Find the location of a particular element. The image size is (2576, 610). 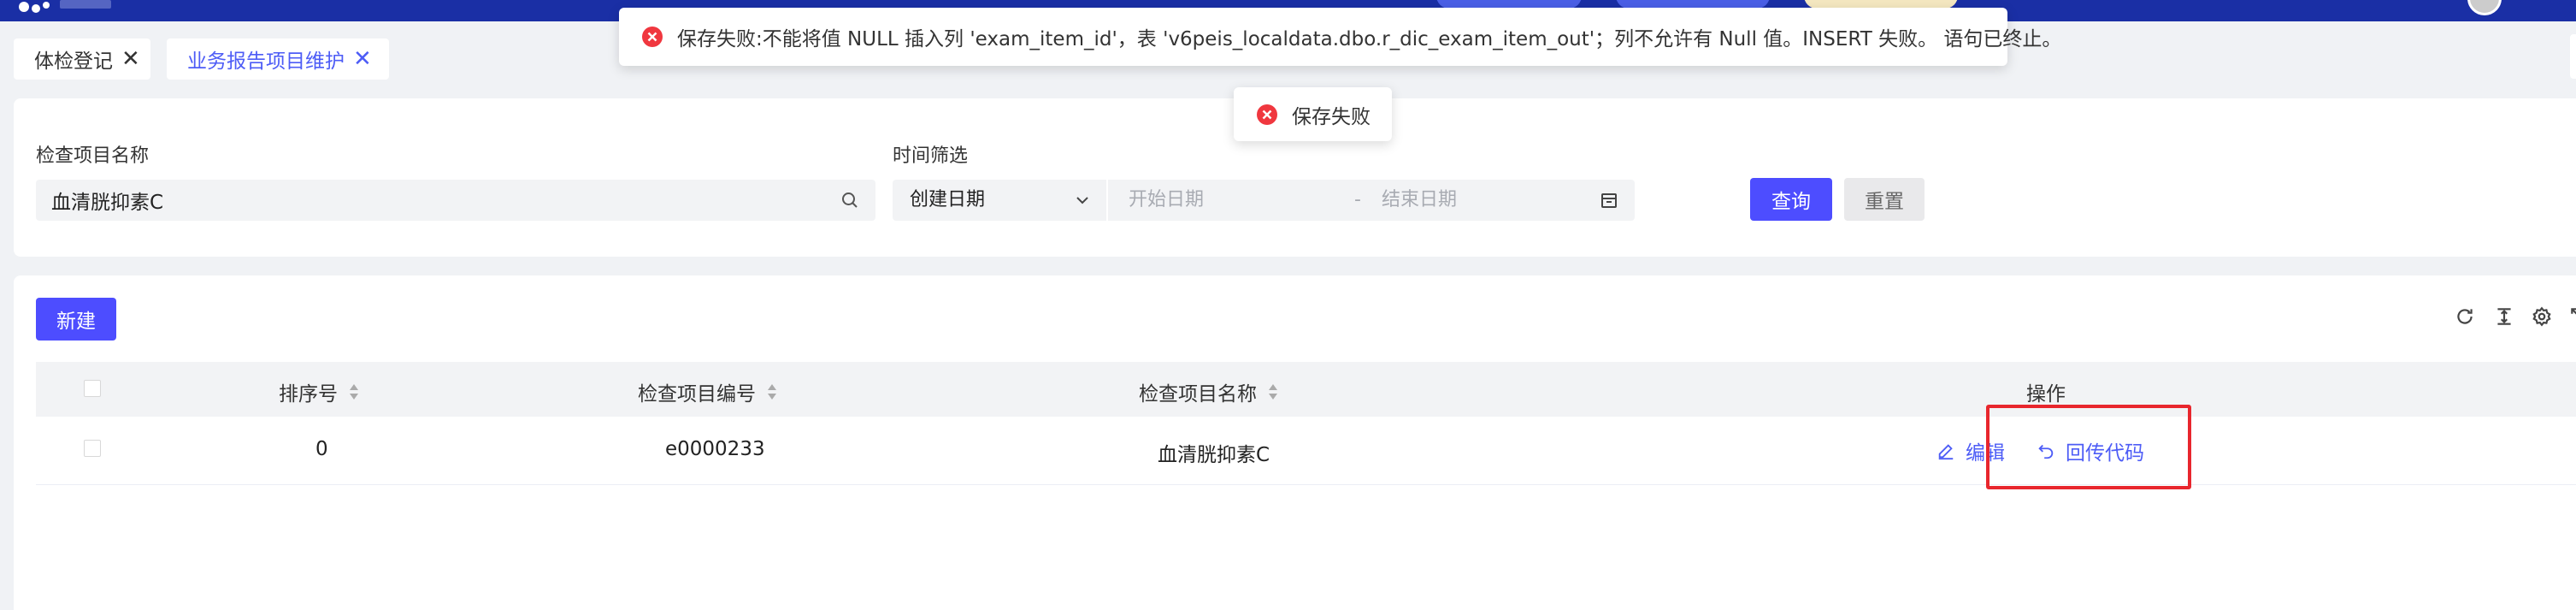

cell-item-name: 血清胱抑素C is located at coordinates (1214, 455).